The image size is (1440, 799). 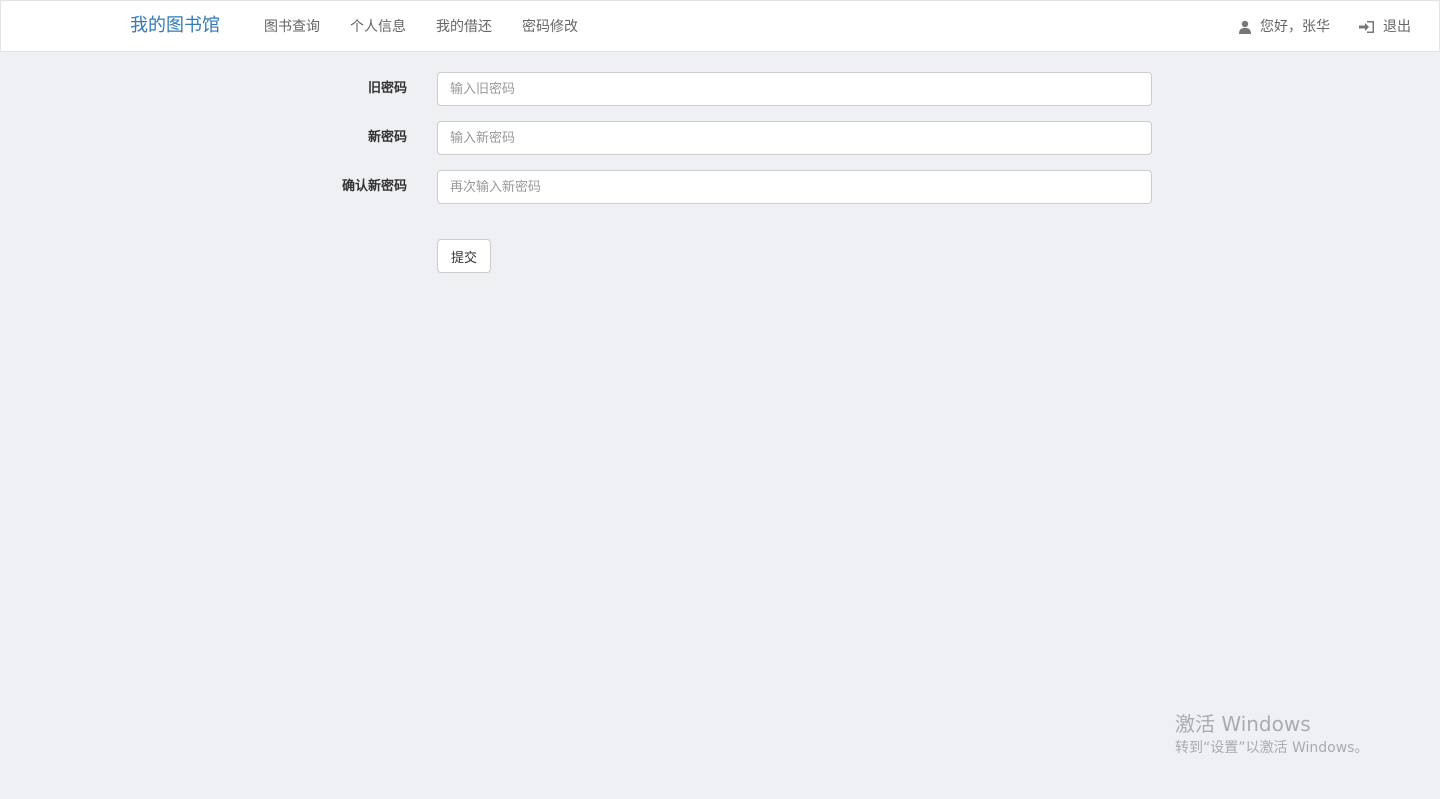 I want to click on nav-personal-info: 个人信息, so click(x=378, y=27).